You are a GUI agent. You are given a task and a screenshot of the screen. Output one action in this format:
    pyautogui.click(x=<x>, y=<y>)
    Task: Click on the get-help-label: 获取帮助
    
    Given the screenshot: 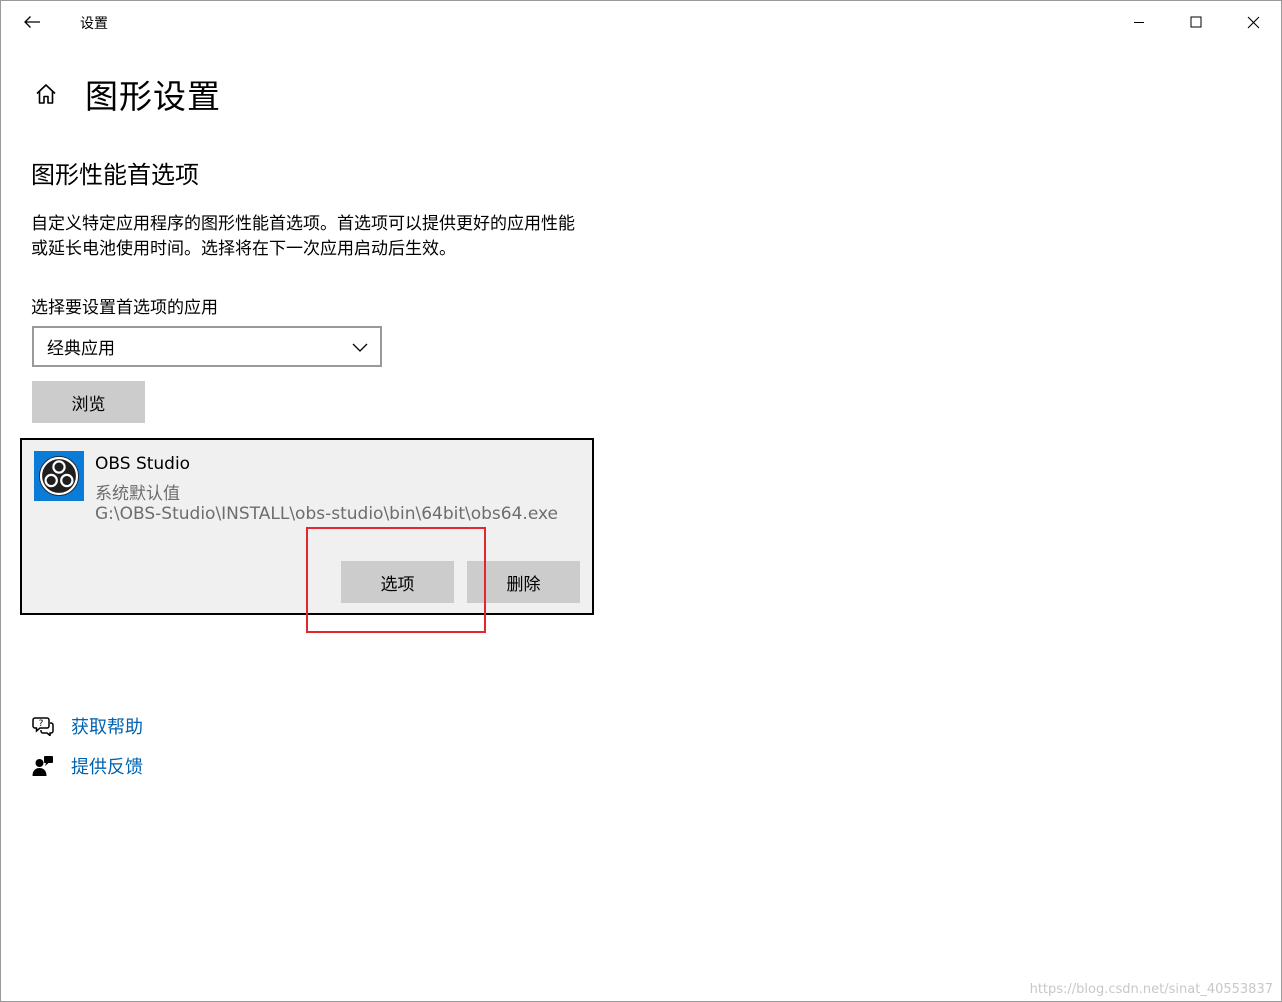 What is the action you would take?
    pyautogui.click(x=107, y=727)
    